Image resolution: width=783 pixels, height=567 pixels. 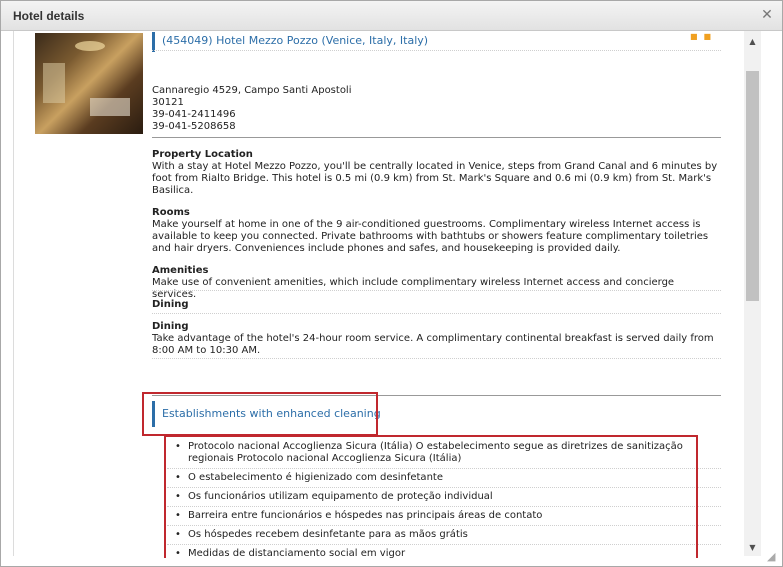 I want to click on address-postcode: 30121, so click(x=168, y=102).